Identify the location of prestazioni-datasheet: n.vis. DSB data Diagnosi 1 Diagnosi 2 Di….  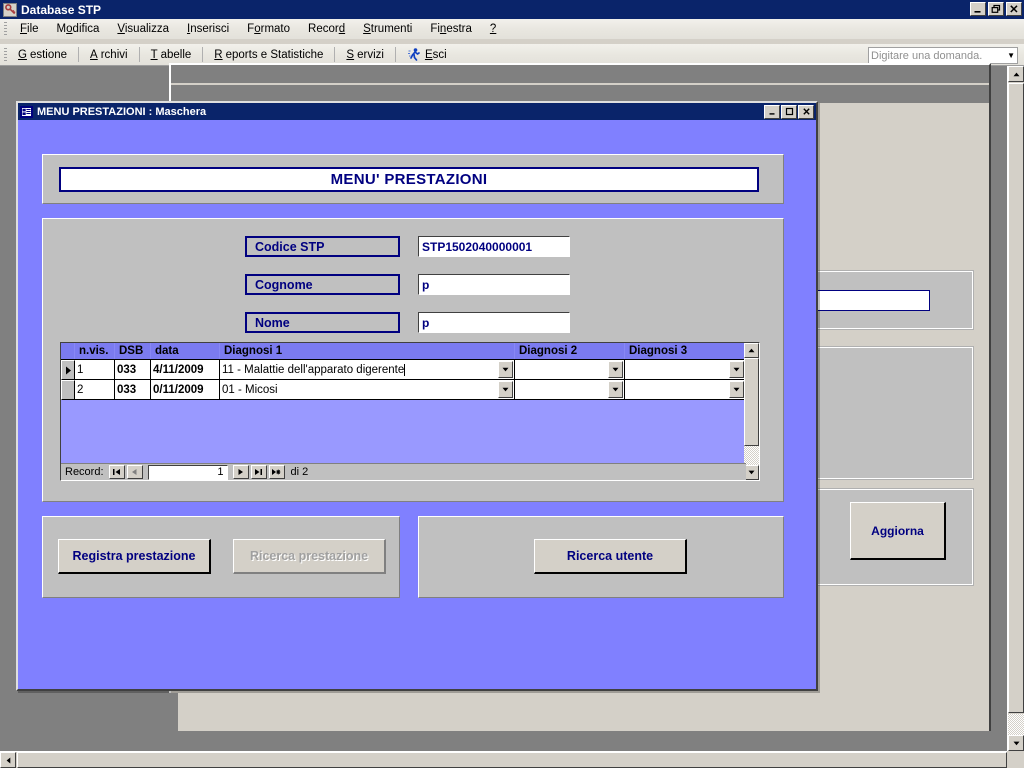
(410, 411).